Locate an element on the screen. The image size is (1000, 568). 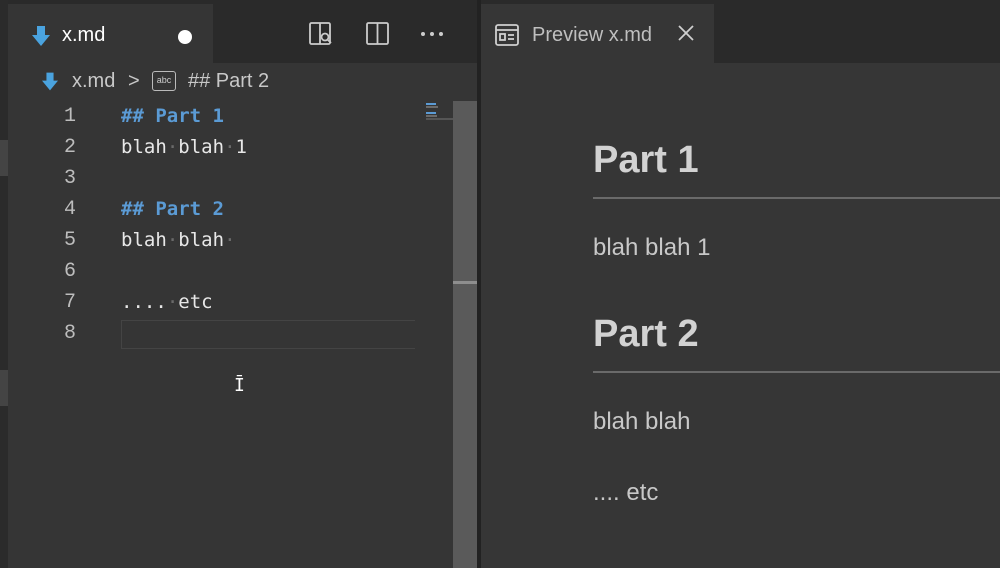
line-number: 3 is located at coordinates (69, 178).